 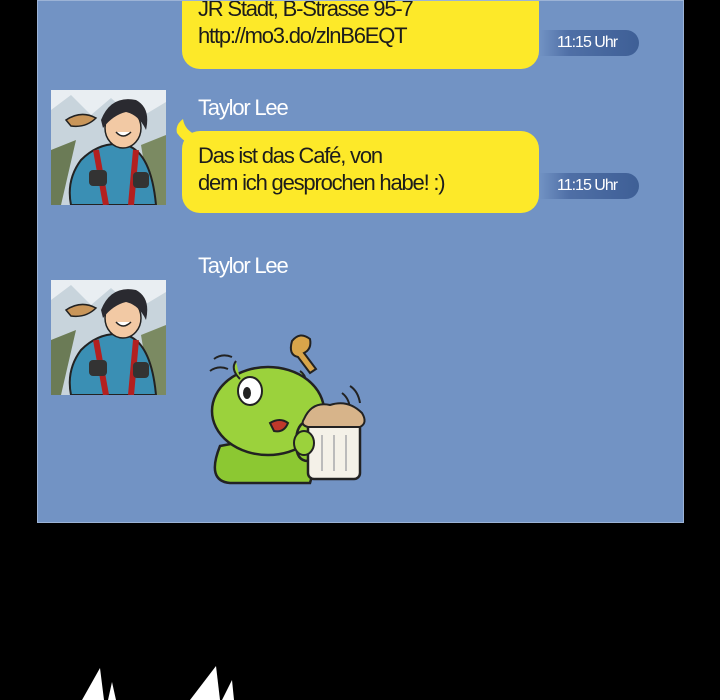 What do you see at coordinates (306, 10) in the screenshot?
I see `message-line: JR Stadt, B-Strasse 95-7` at bounding box center [306, 10].